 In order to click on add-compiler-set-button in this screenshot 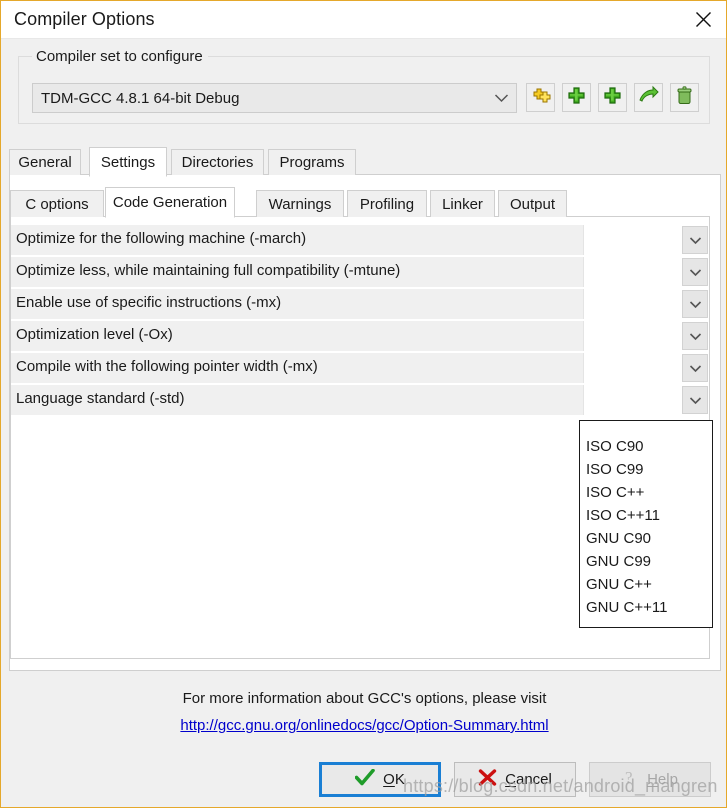, I will do `click(576, 97)`.